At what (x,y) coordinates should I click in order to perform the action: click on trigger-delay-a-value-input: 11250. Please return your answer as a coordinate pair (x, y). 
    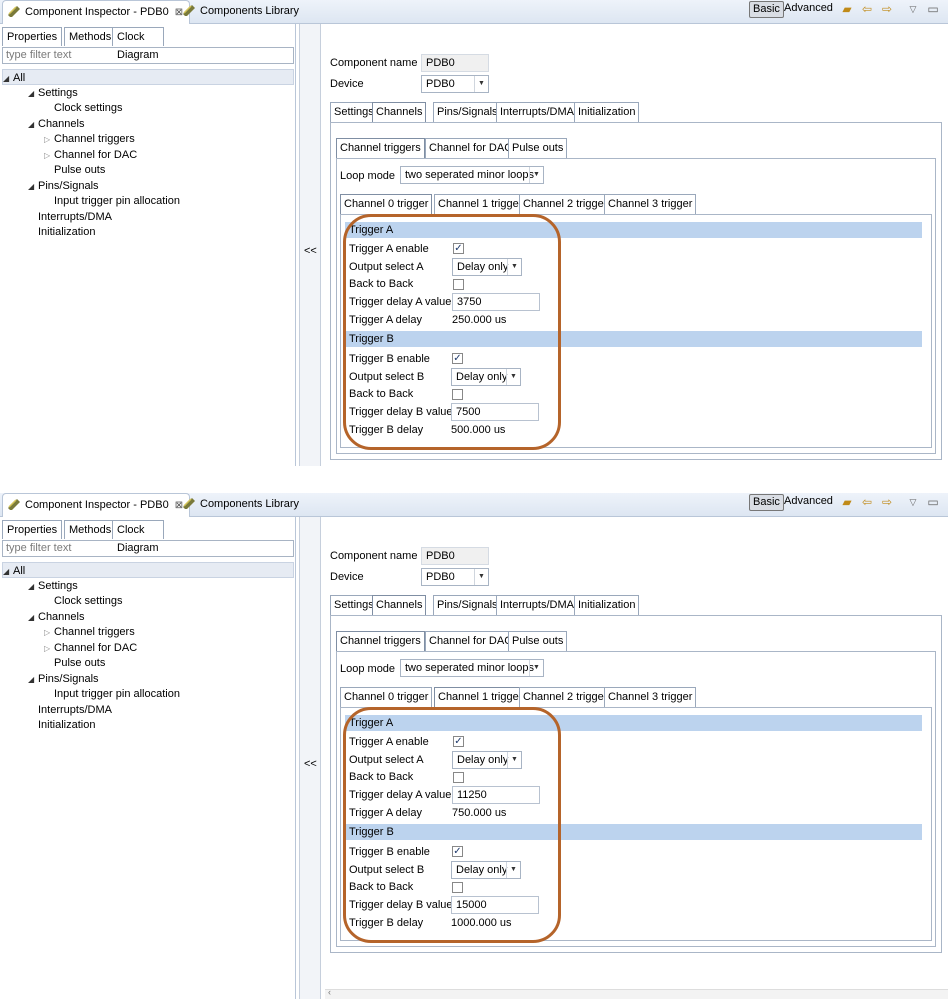
    Looking at the image, I should click on (496, 795).